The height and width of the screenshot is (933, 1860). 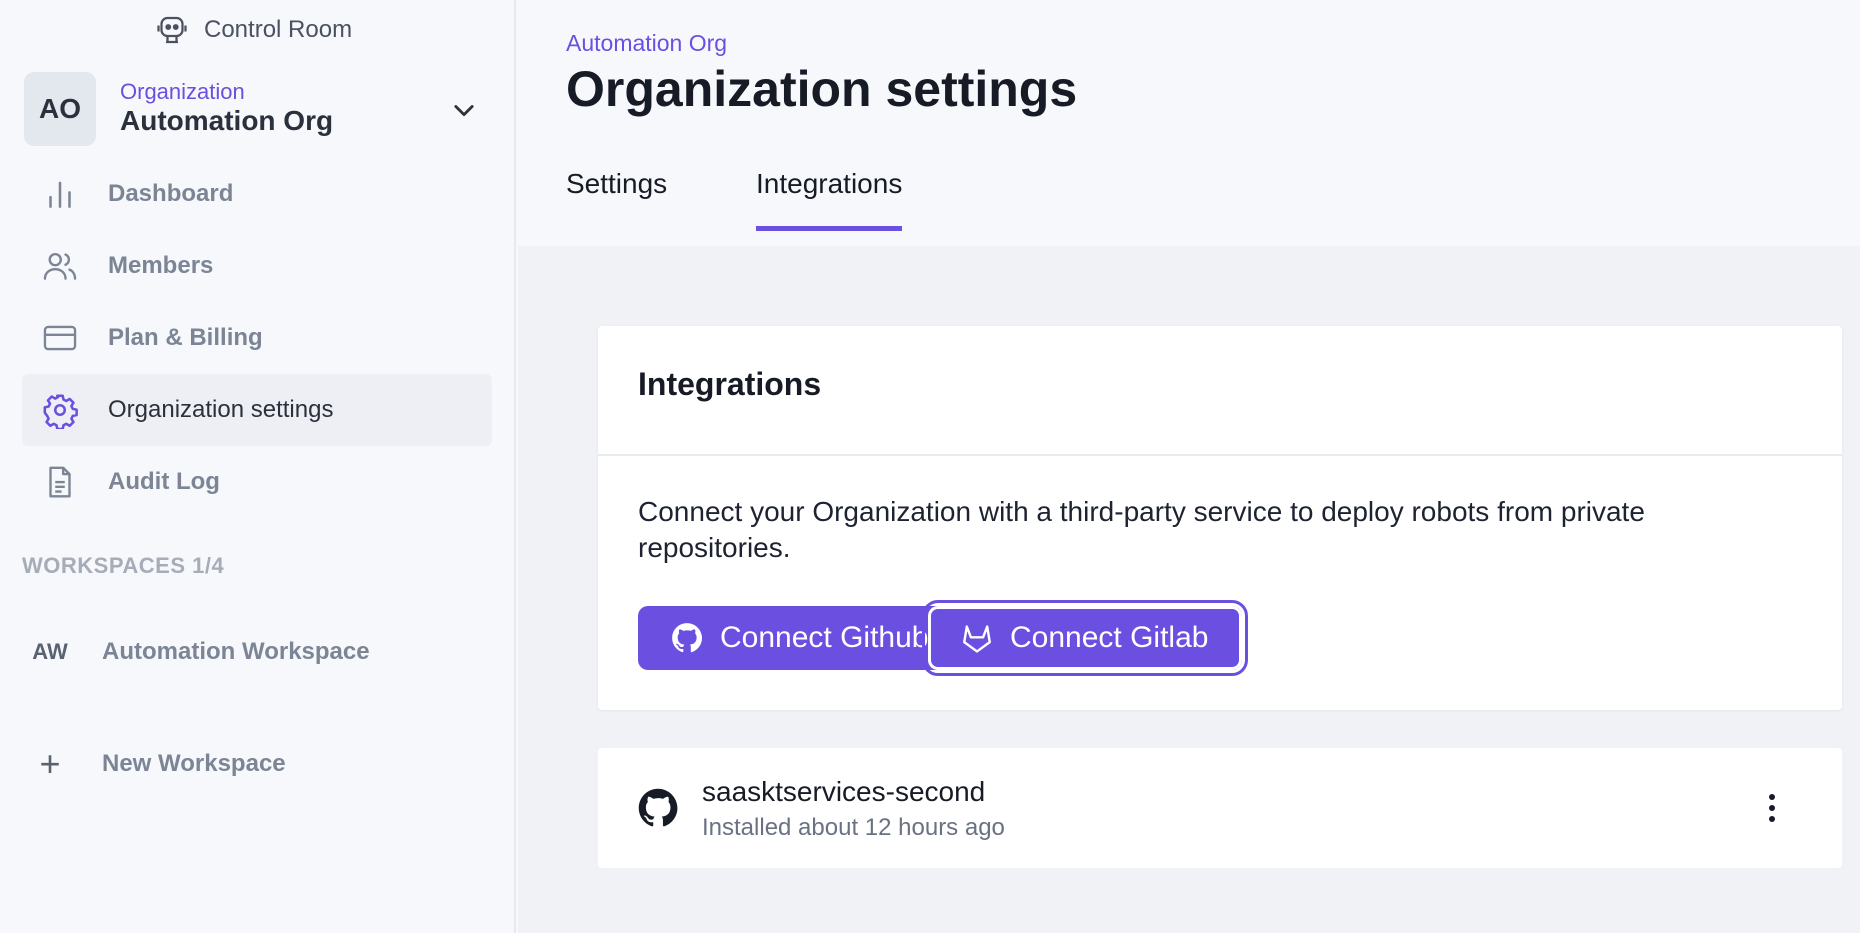 I want to click on sidebar-item-label: Audit Log, so click(x=164, y=481).